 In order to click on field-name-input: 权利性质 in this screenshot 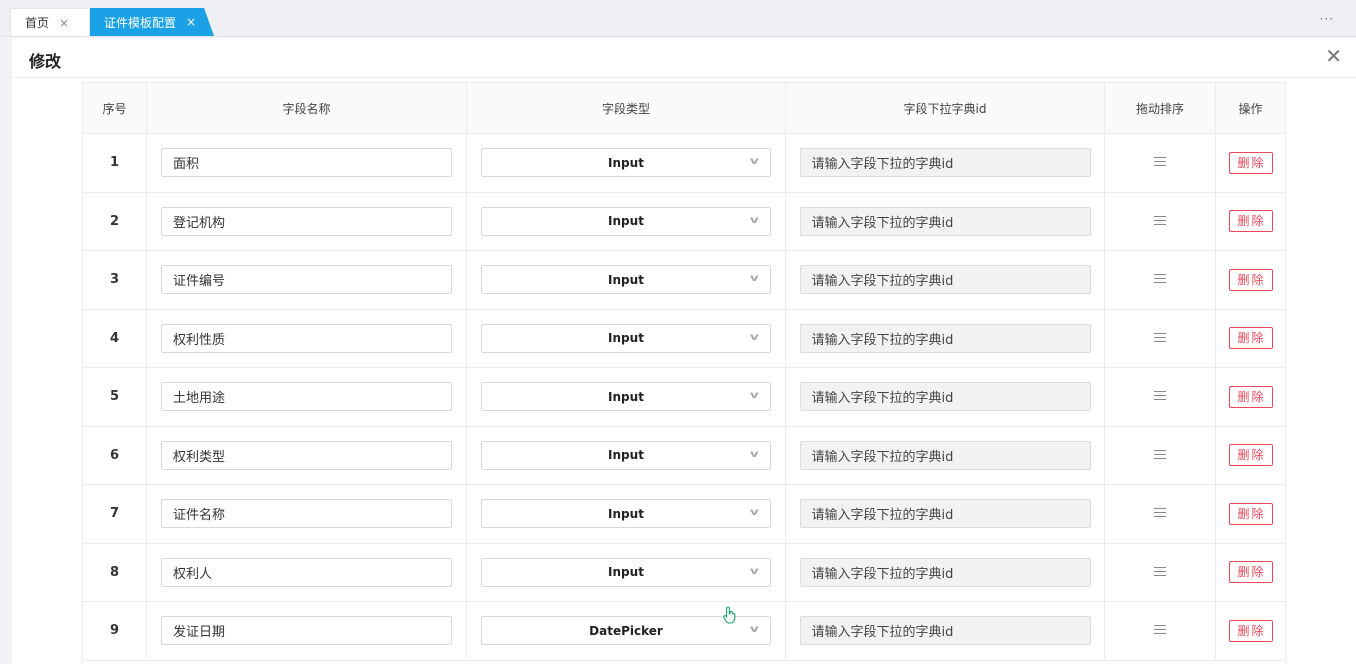, I will do `click(306, 338)`.